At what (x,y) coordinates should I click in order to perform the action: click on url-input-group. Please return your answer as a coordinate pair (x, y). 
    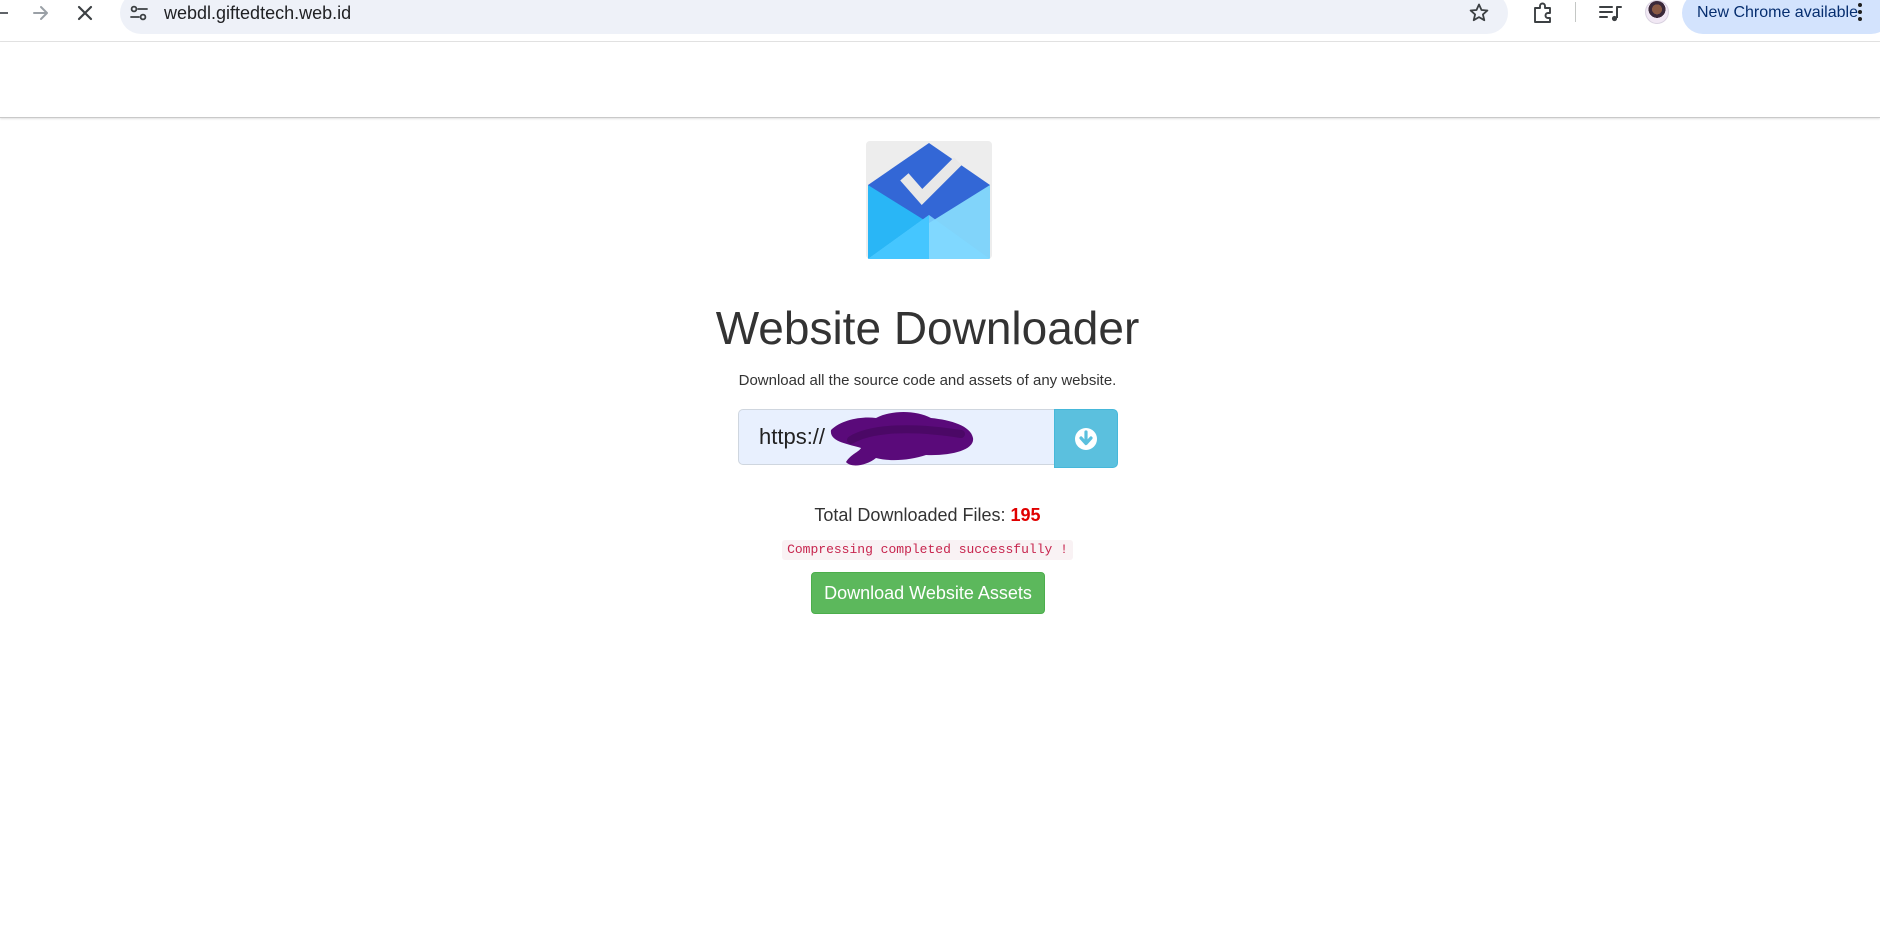
    Looking at the image, I should click on (928, 438).